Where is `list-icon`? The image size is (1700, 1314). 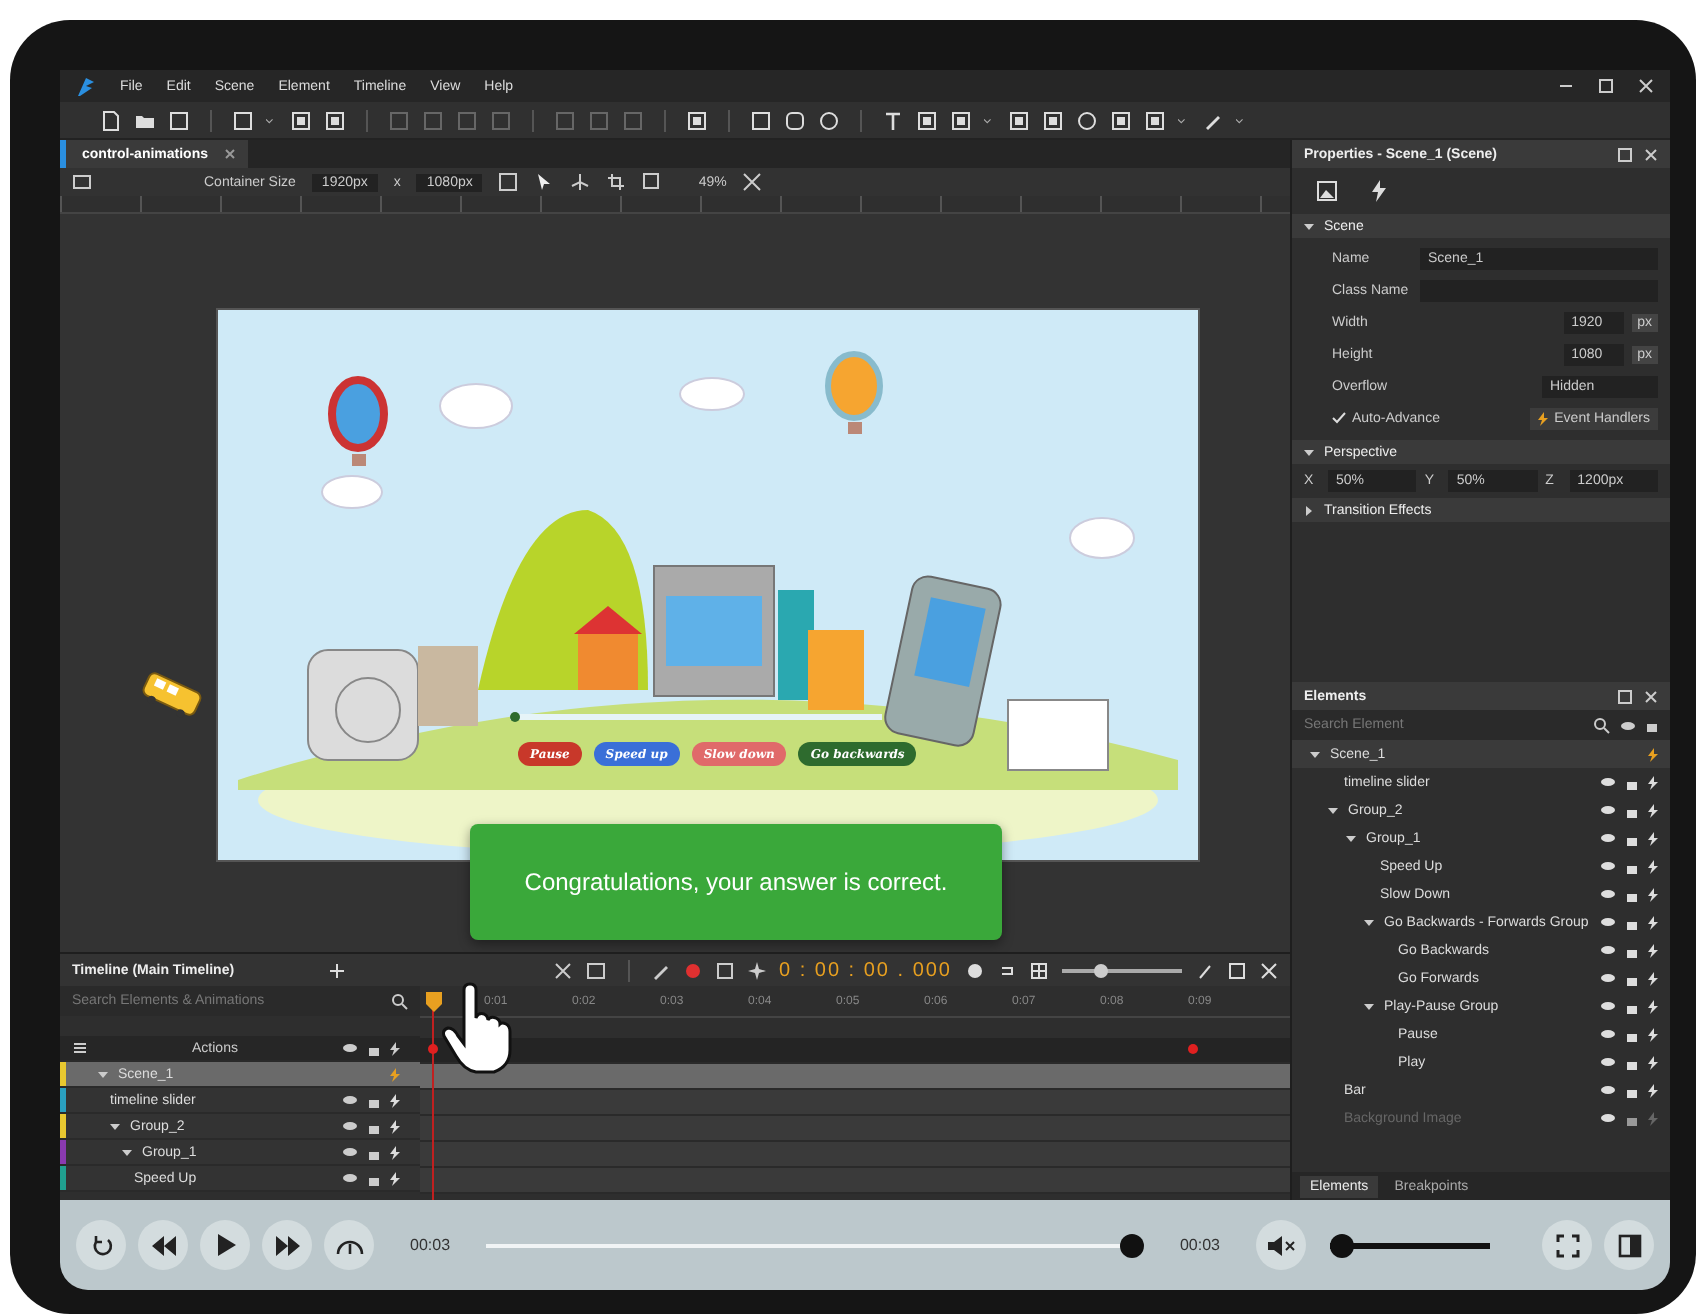
list-icon is located at coordinates (80, 1048).